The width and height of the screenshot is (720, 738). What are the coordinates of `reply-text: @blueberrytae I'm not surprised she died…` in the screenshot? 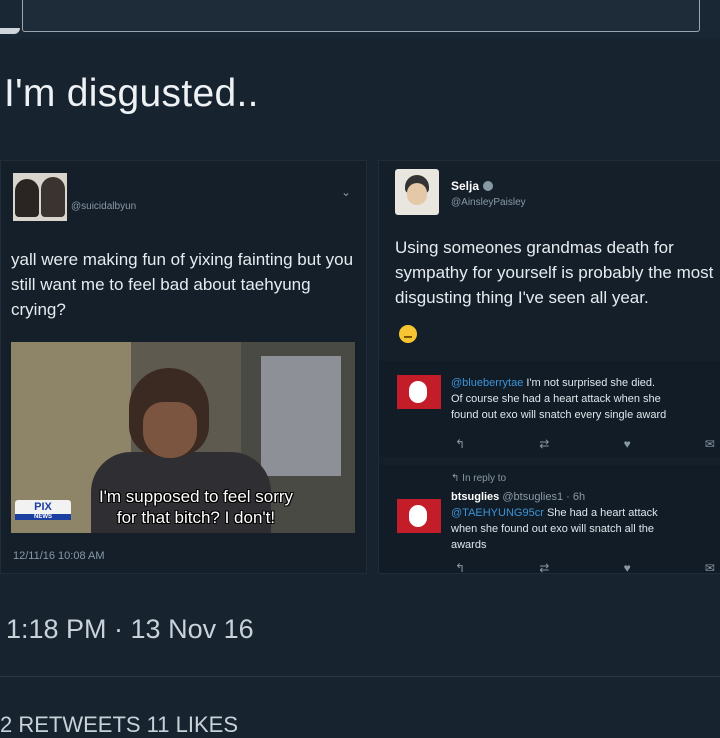 It's located at (559, 399).